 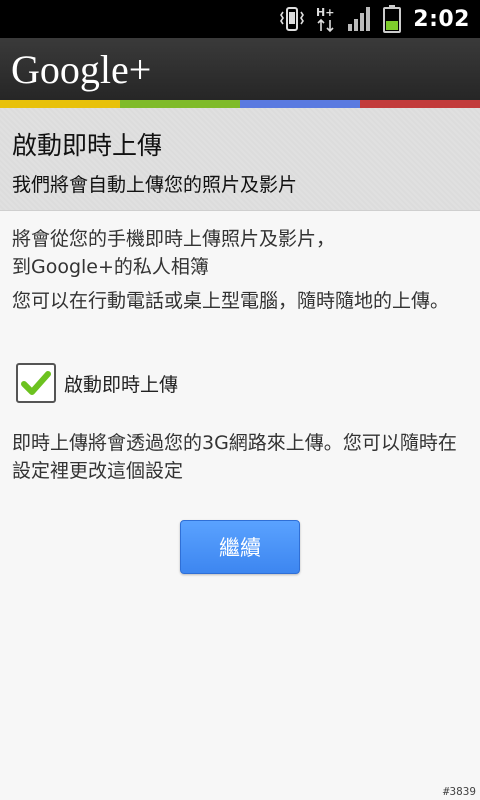 I want to click on stripe-blue, so click(x=300, y=104).